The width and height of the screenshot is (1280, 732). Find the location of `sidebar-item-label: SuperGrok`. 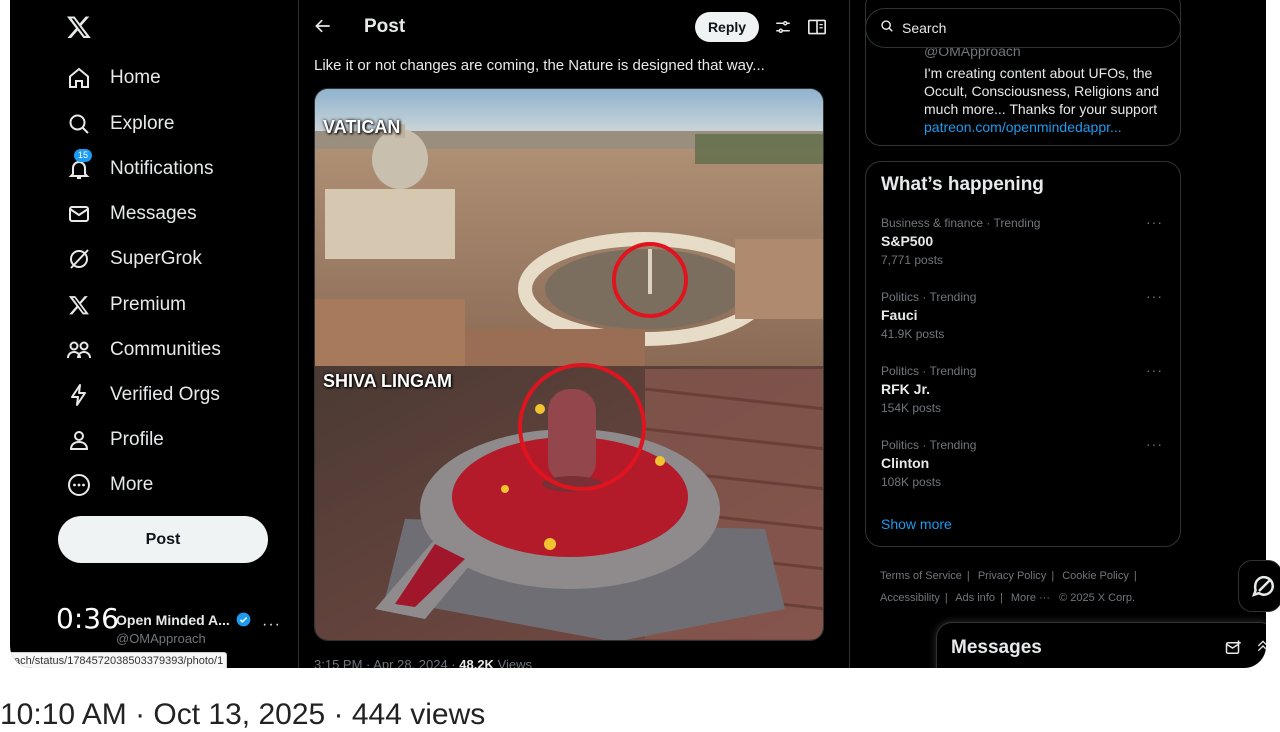

sidebar-item-label: SuperGrok is located at coordinates (156, 258).